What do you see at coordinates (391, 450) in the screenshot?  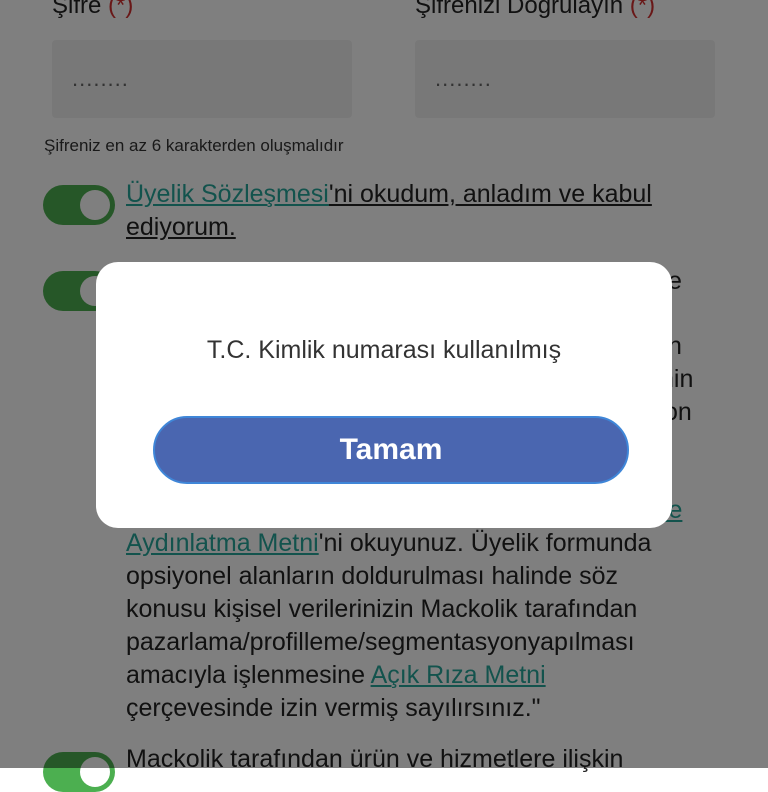 I see `ok-button: Tamam` at bounding box center [391, 450].